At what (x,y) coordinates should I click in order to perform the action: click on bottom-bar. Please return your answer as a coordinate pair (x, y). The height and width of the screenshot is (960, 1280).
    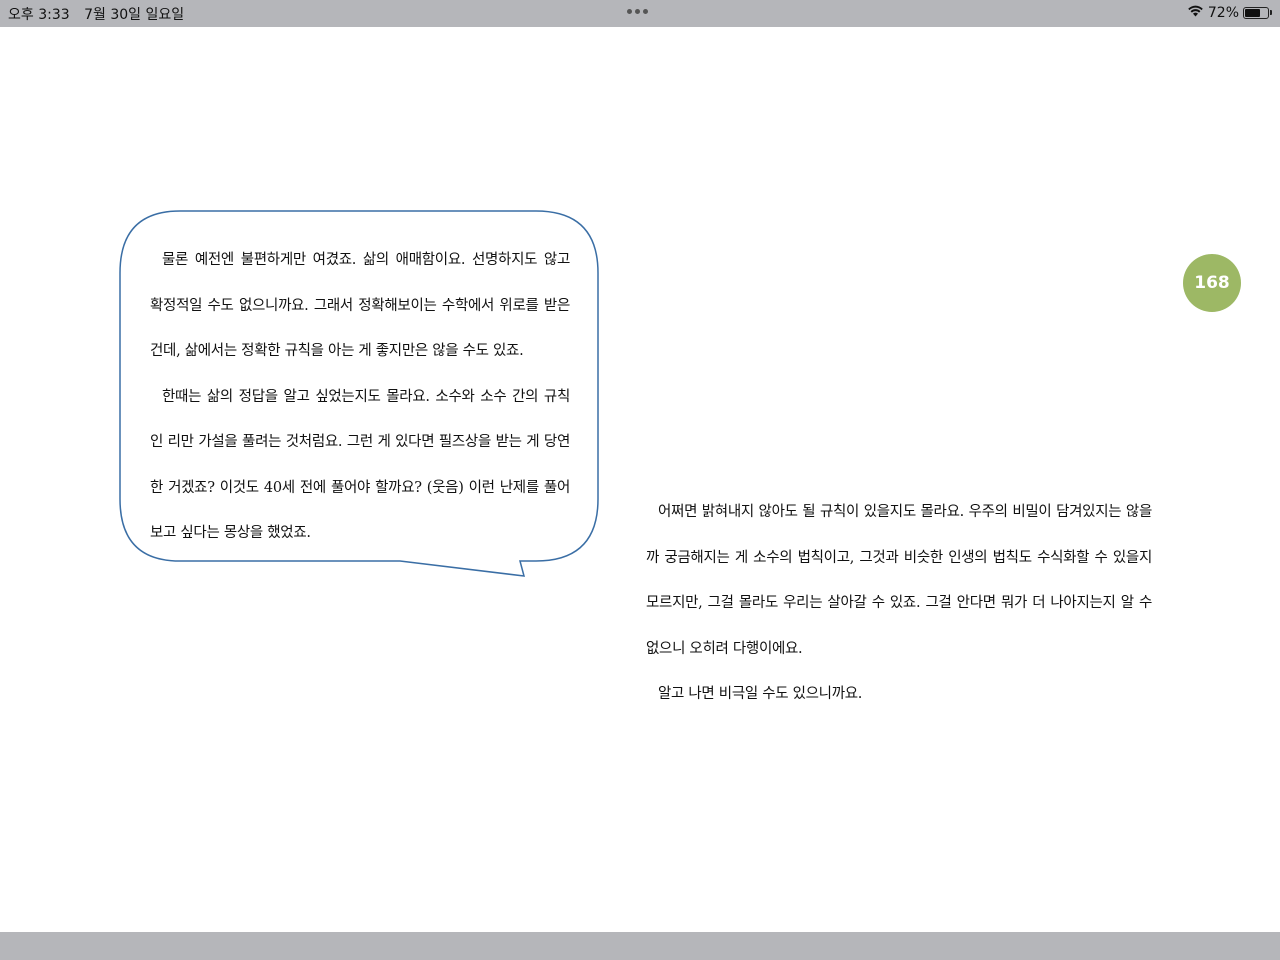
    Looking at the image, I should click on (640, 946).